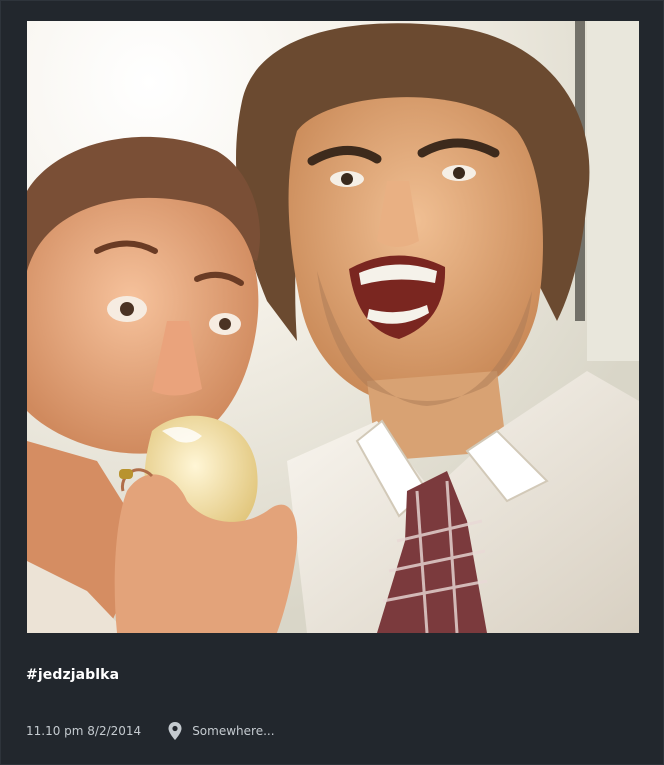 The image size is (664, 765). I want to click on post-caption: #jedzjablka, so click(73, 675).